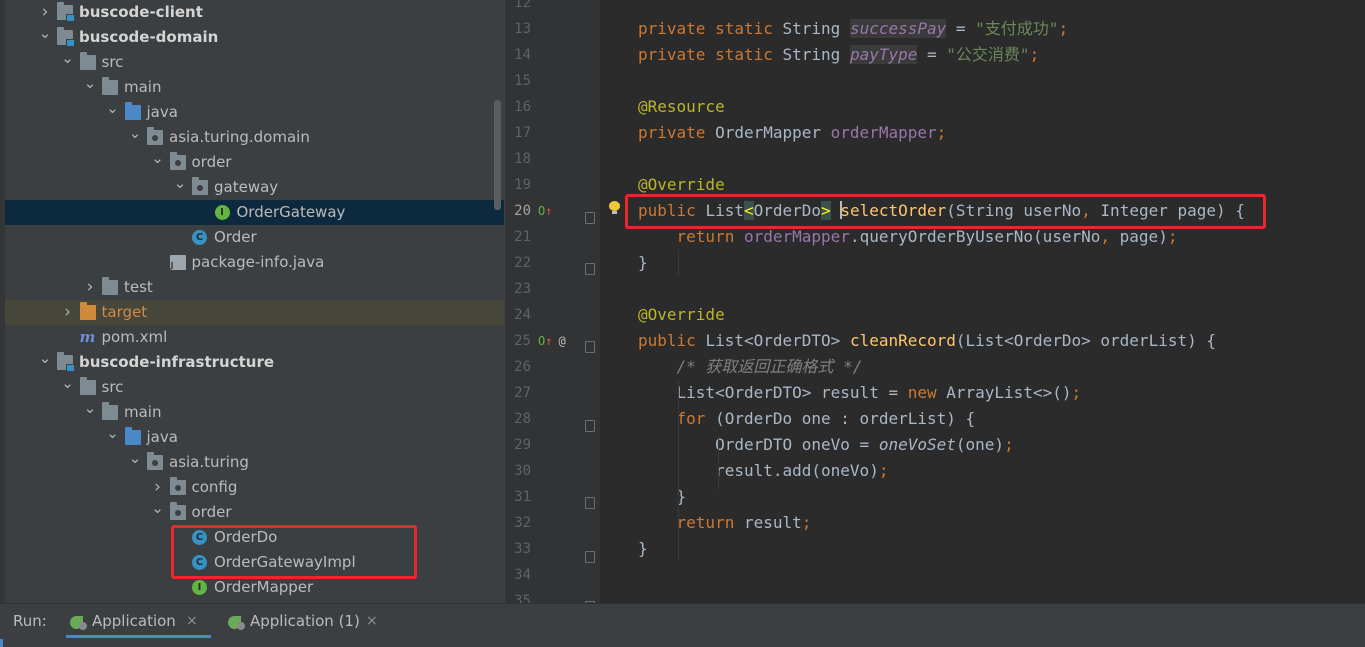 The height and width of the screenshot is (647, 1365). I want to click on module-folder-icon, so click(66, 37).